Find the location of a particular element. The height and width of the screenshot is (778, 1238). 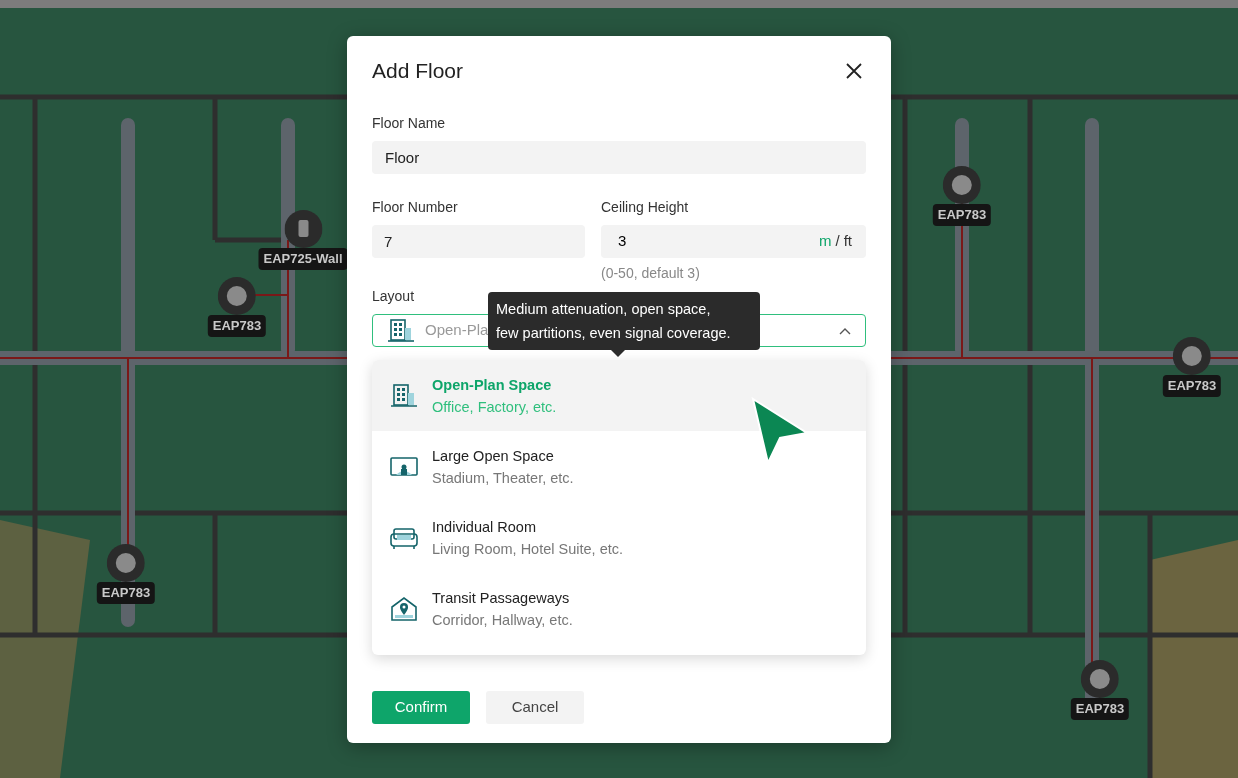

field-label: Floor Name is located at coordinates (409, 124).